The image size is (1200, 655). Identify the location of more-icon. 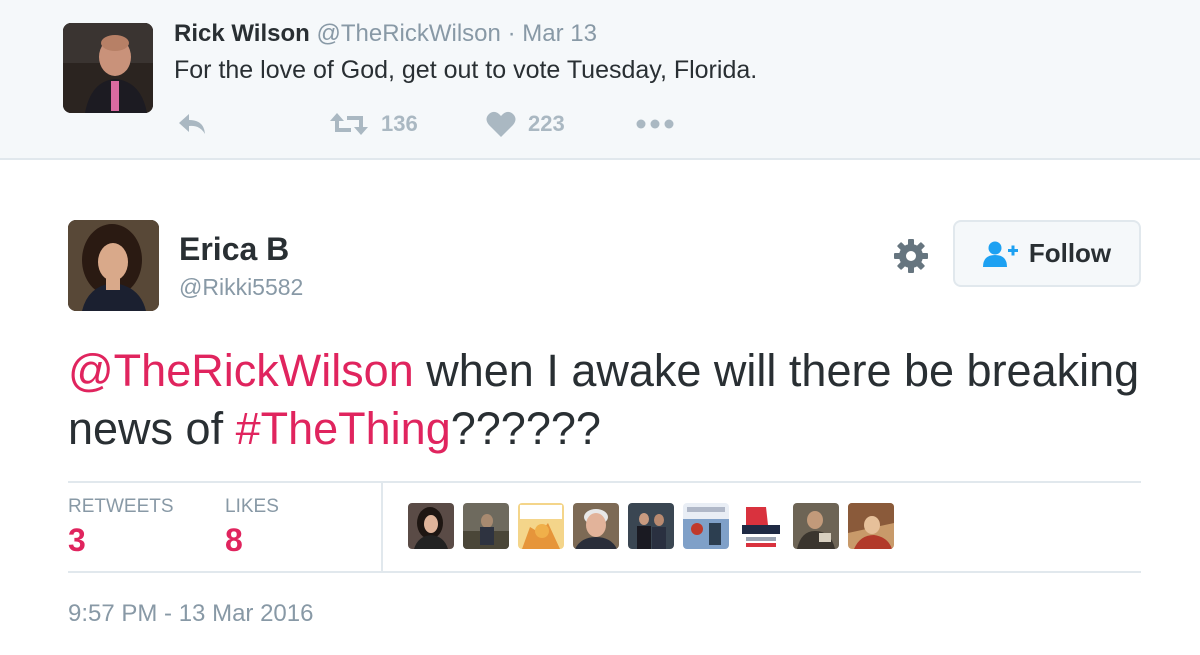
(655, 124).